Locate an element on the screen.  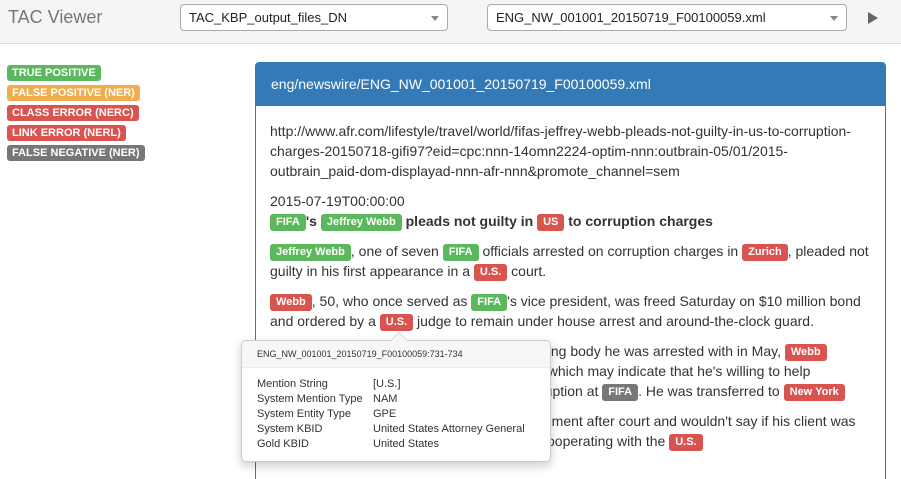
app-title: TAC Viewer is located at coordinates (55, 17).